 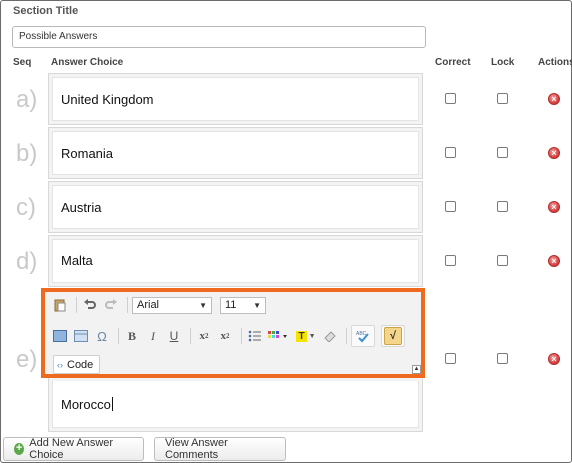 I want to click on italic-icon: I, so click(x=153, y=336).